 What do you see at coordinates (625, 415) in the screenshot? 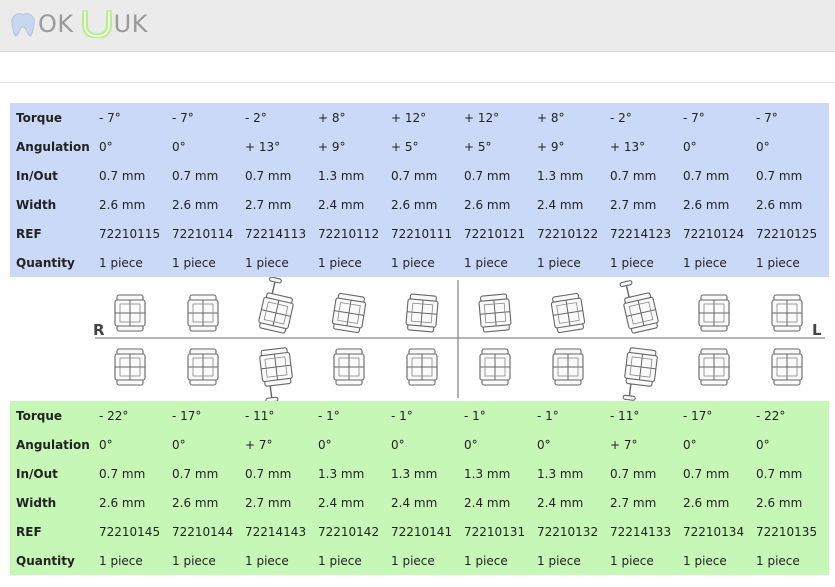
I see `table-cell: - 11°` at bounding box center [625, 415].